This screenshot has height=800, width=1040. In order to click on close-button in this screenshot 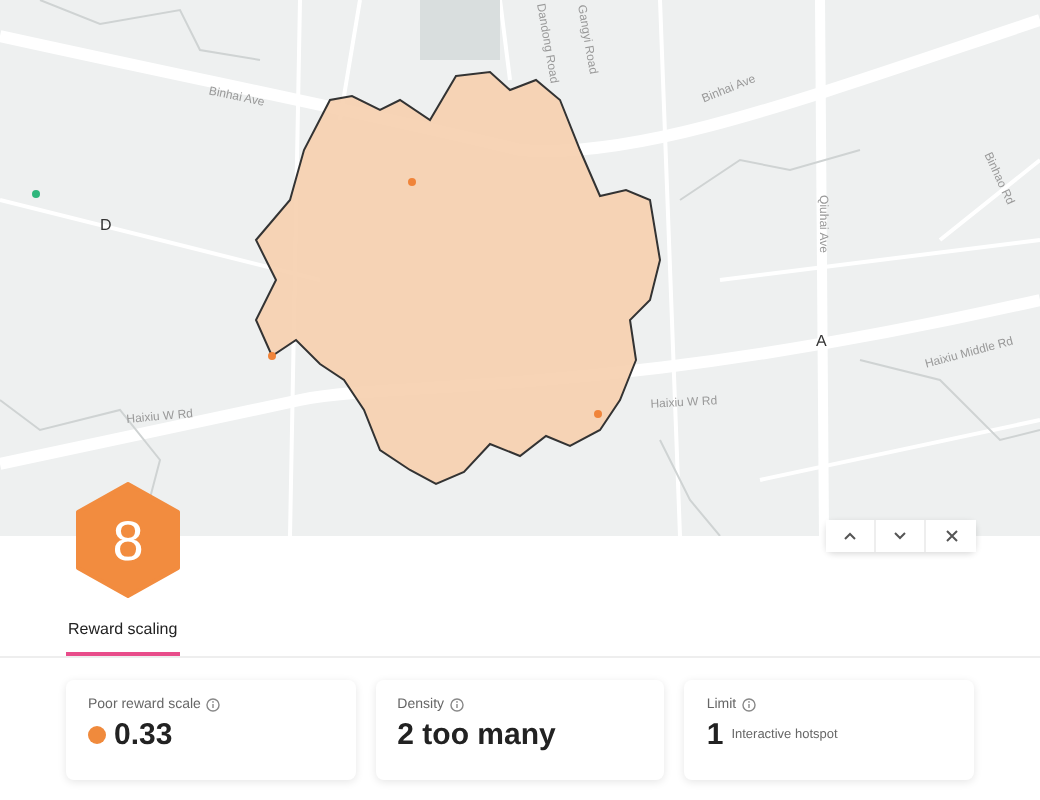, I will do `click(951, 536)`.